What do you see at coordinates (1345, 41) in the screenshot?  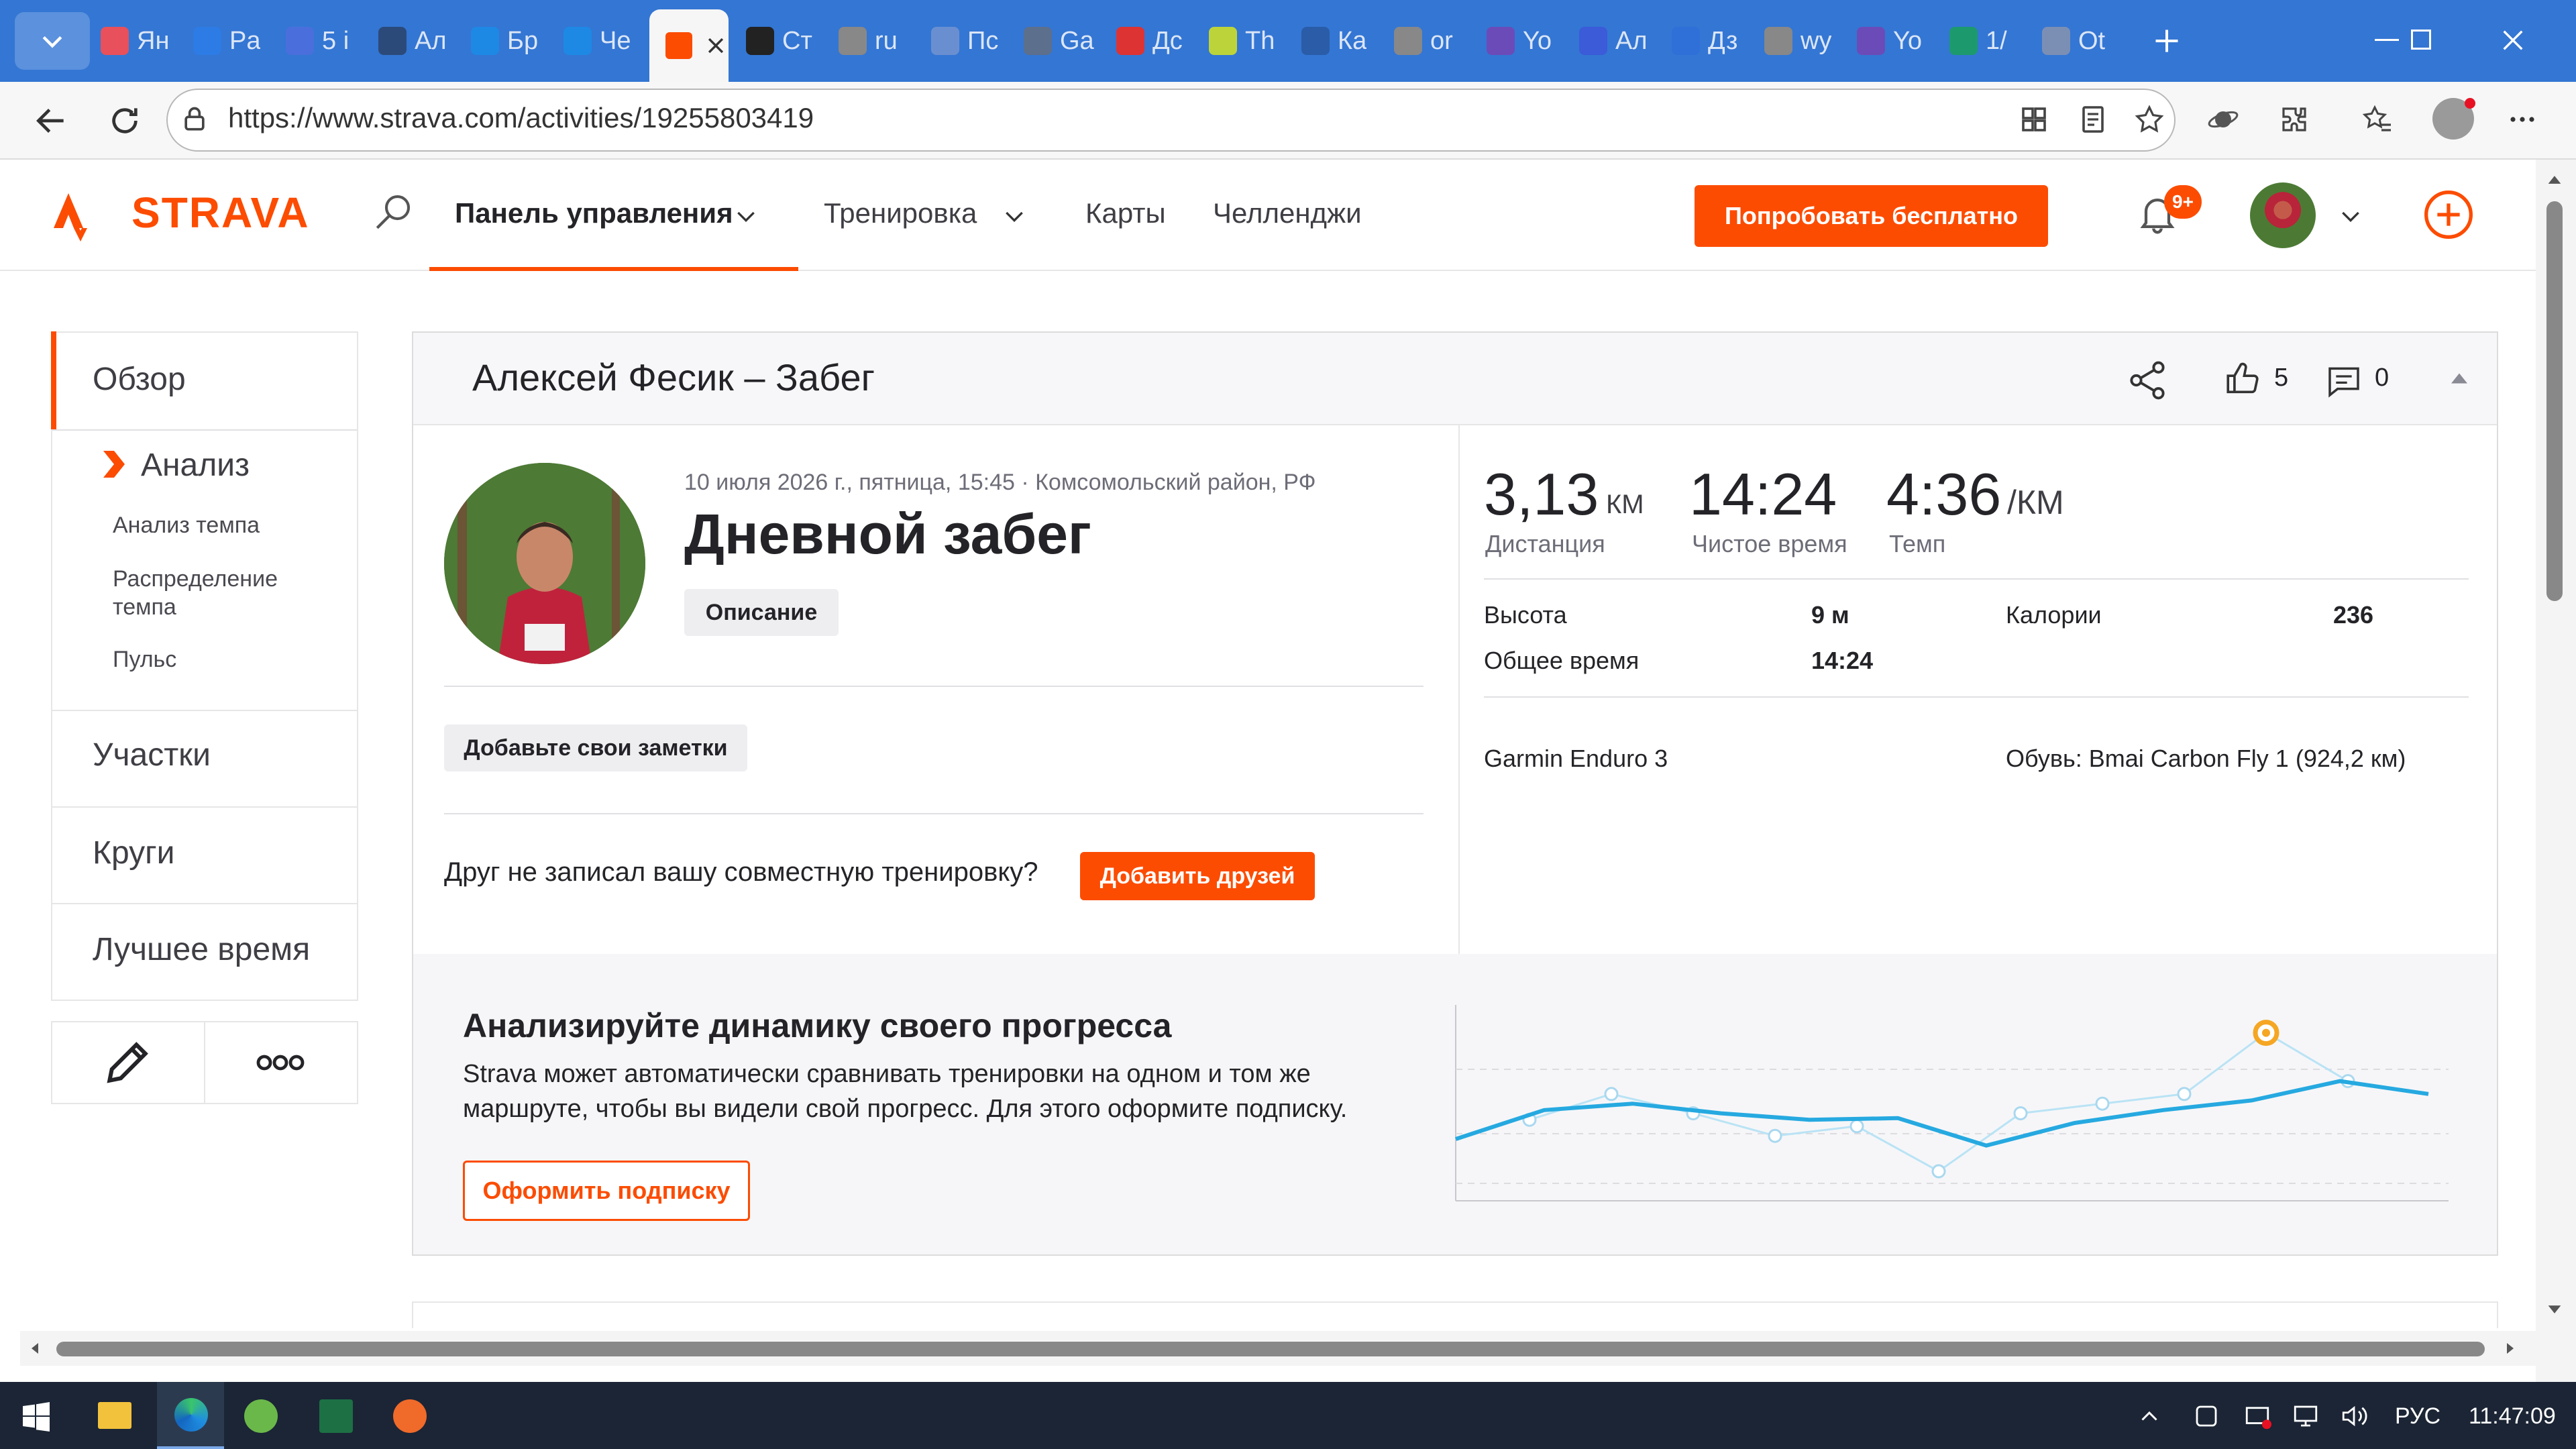 I see `browser-tab: Ка` at bounding box center [1345, 41].